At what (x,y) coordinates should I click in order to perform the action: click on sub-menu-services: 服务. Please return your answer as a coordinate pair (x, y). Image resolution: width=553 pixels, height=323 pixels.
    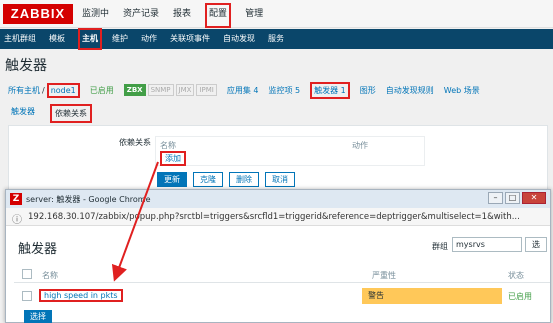
    Looking at the image, I should click on (276, 39).